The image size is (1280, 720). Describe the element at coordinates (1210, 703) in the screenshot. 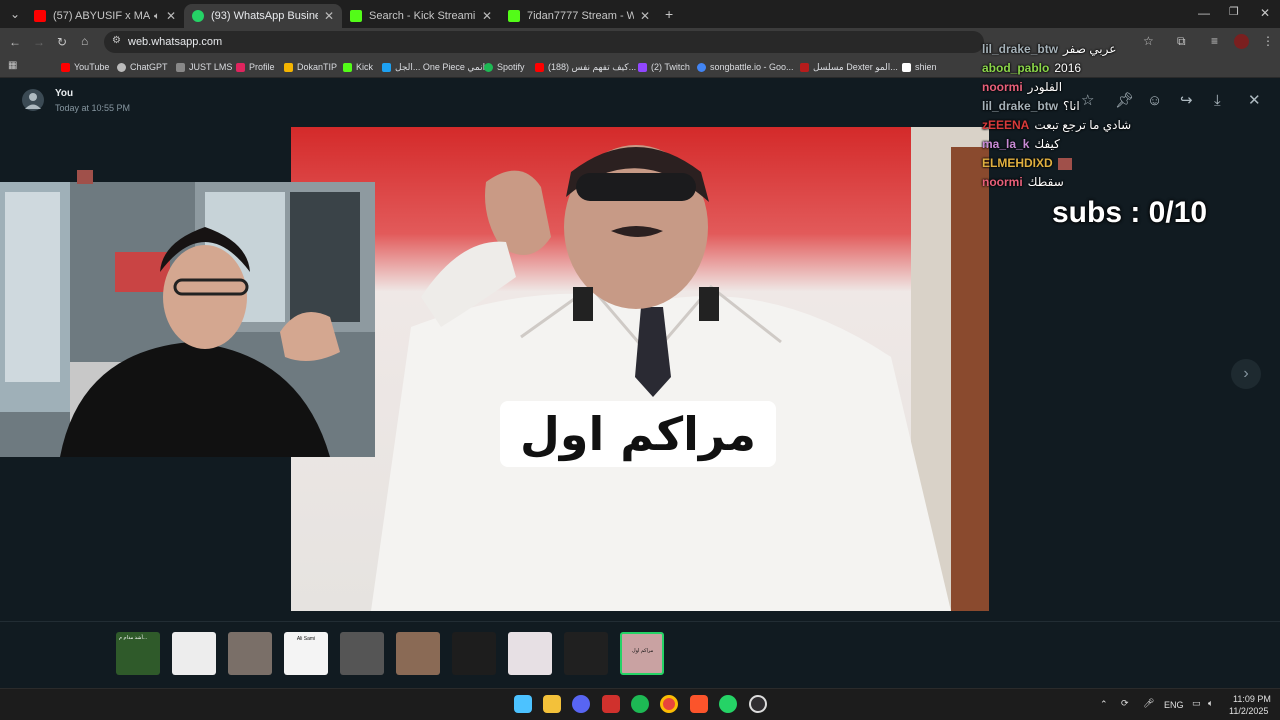

I see `volume-icon: 🔈︎` at that location.